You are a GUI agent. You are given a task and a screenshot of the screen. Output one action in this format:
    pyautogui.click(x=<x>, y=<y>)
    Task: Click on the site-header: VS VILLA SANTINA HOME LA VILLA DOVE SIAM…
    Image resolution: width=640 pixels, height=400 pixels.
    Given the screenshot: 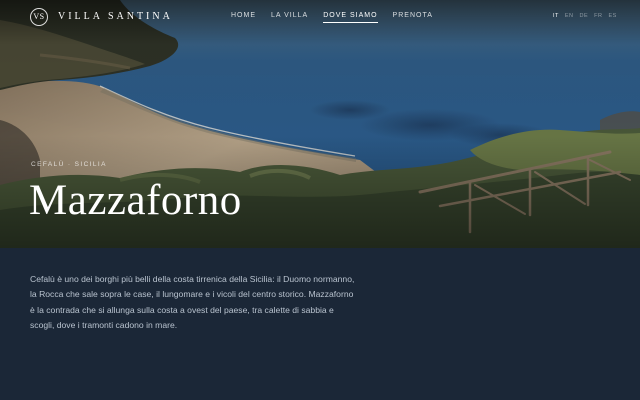 What is the action you would take?
    pyautogui.click(x=320, y=17)
    